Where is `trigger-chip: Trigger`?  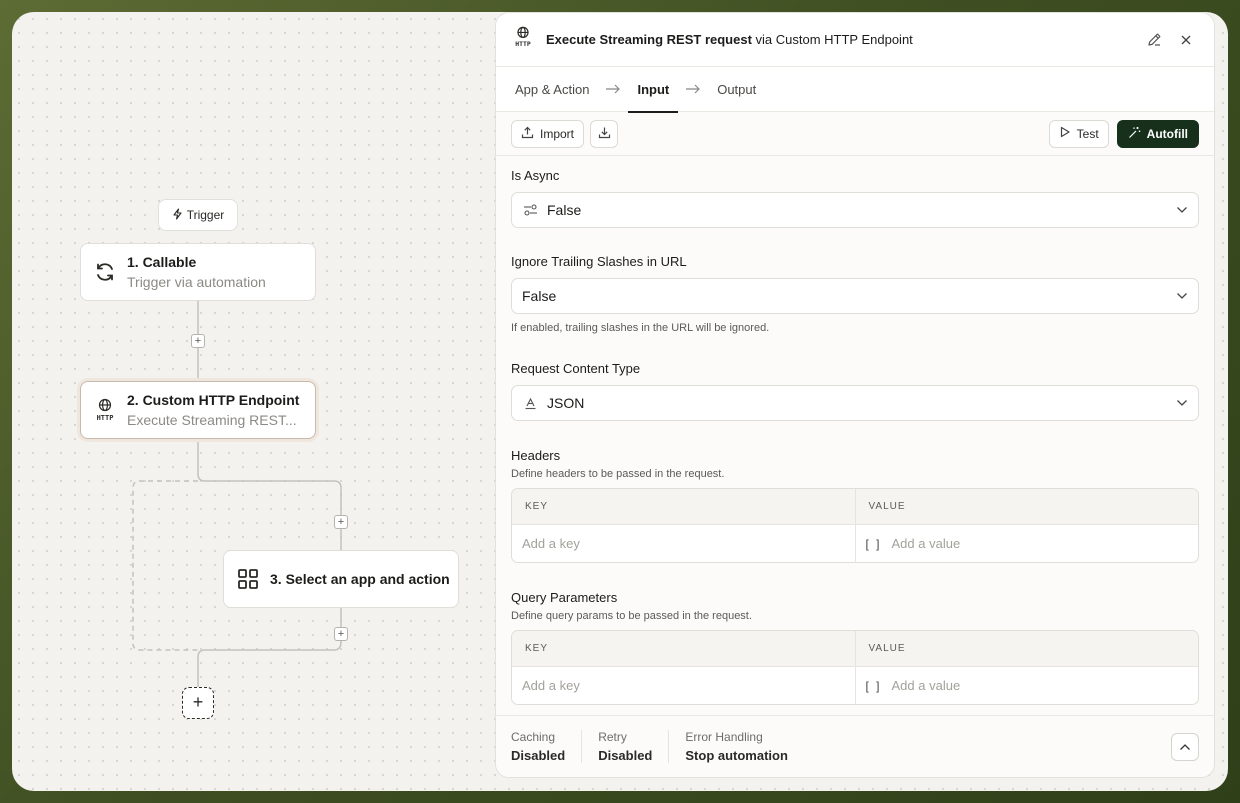
trigger-chip: Trigger is located at coordinates (198, 215).